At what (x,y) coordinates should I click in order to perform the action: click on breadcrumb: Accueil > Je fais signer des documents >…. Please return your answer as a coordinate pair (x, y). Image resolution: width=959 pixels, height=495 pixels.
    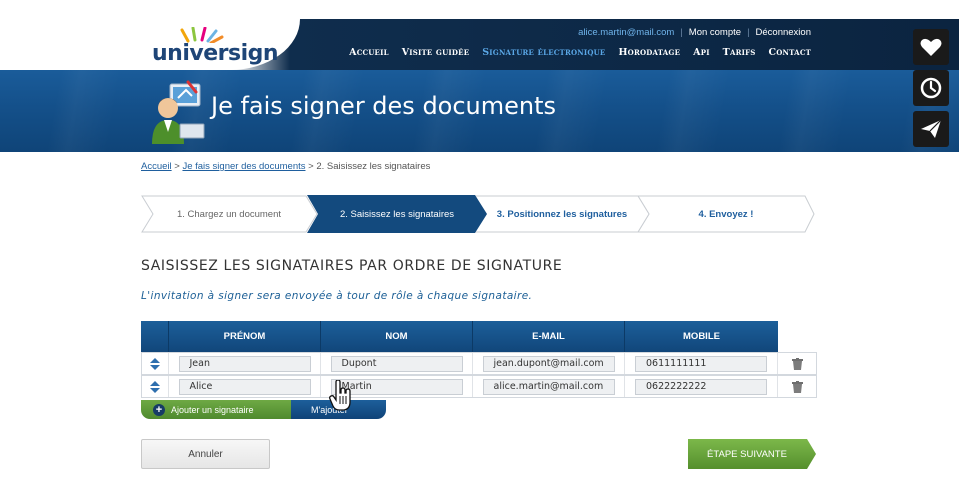
    Looking at the image, I should click on (285, 166).